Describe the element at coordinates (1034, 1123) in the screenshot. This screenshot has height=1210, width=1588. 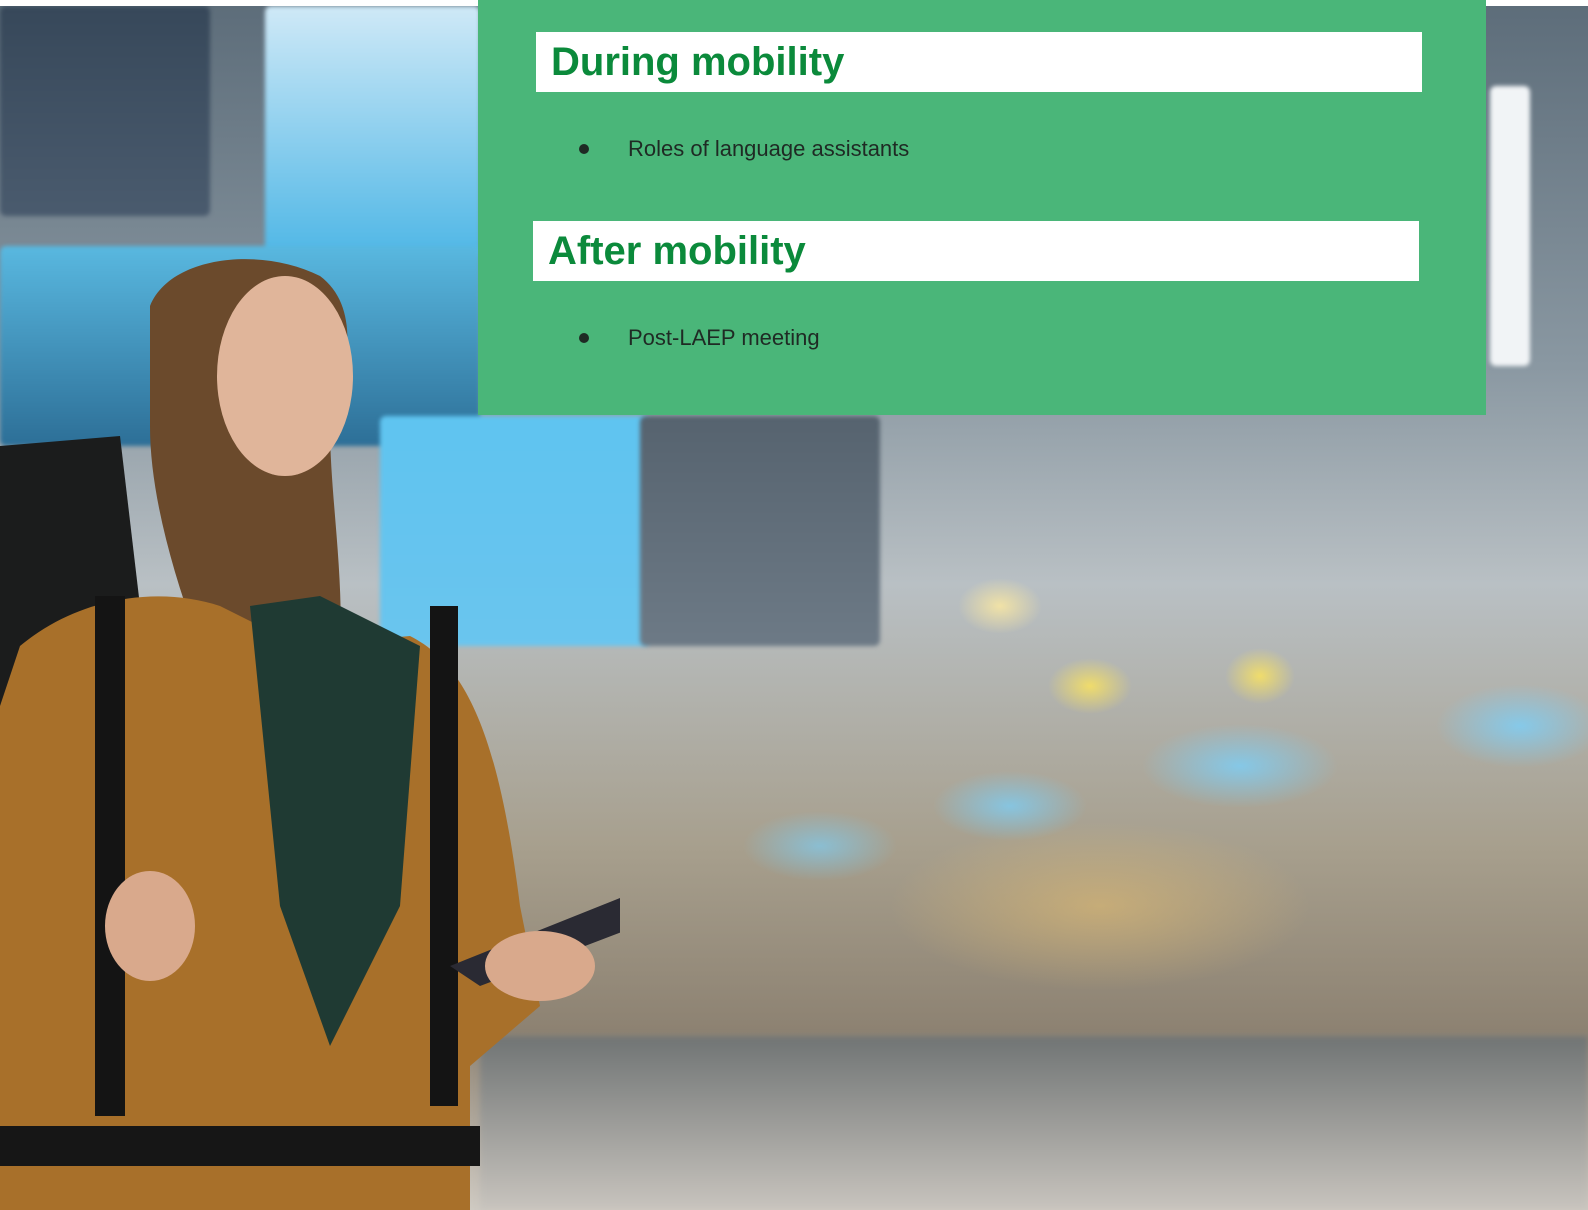
I see `terminal-floor` at that location.